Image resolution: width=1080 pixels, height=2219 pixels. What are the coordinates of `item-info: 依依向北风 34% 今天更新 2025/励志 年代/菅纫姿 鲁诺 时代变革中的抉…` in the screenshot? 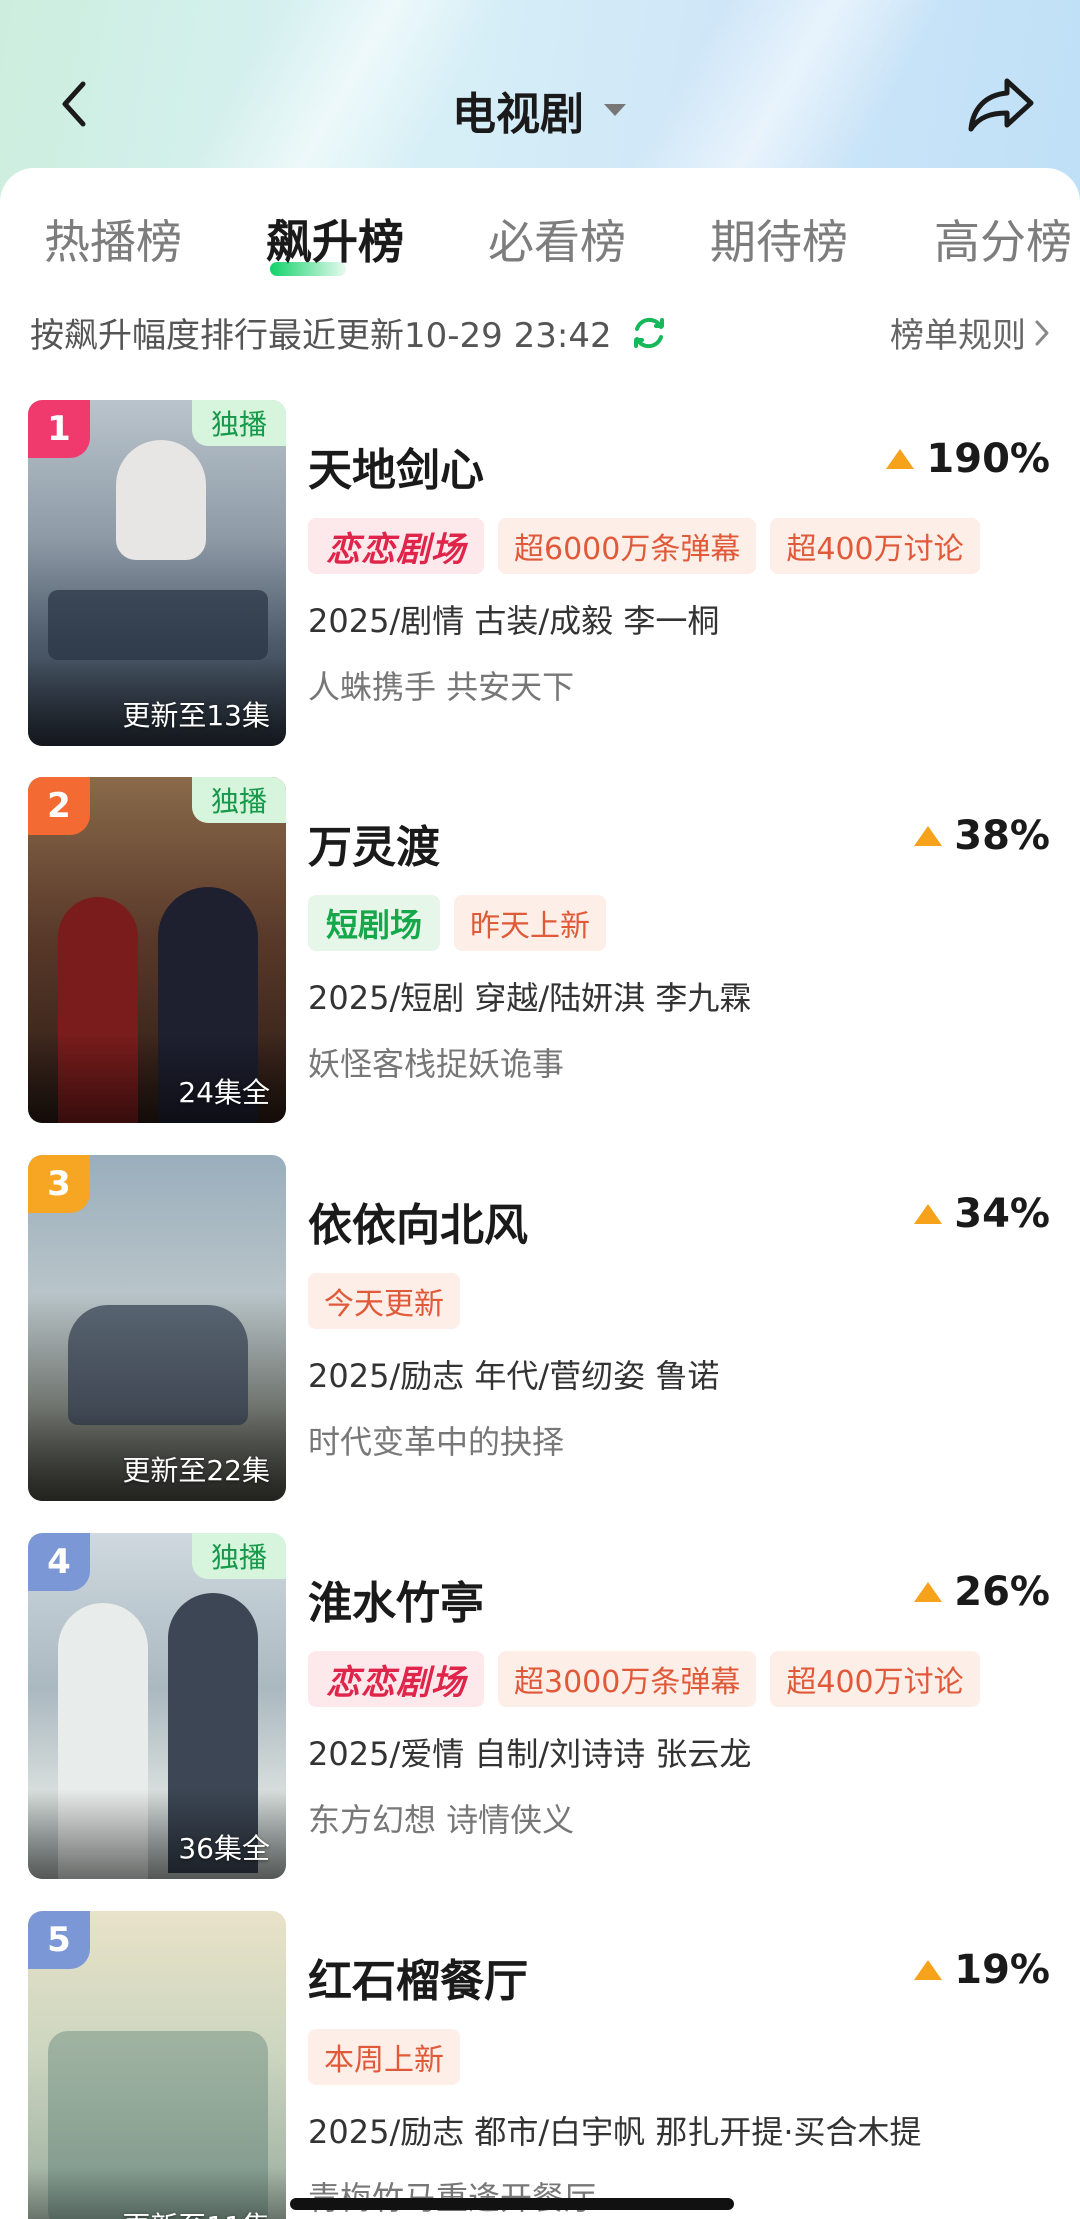 It's located at (679, 1328).